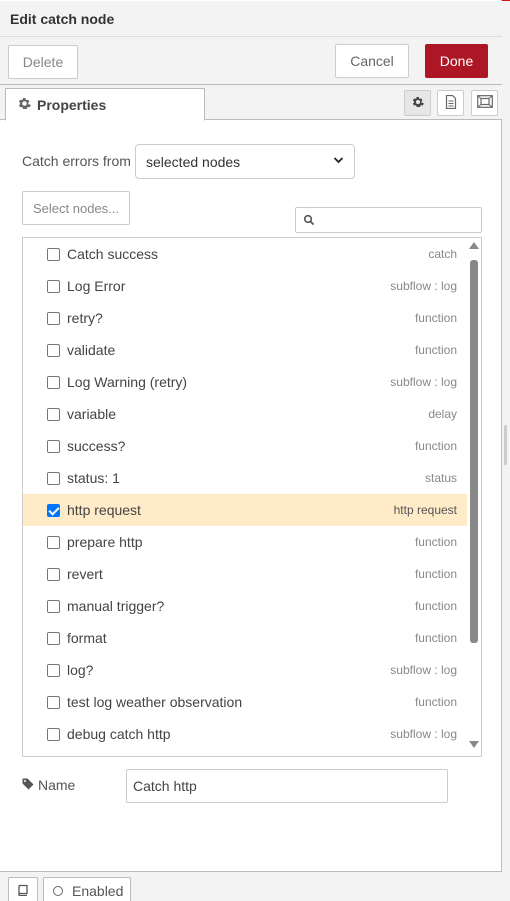  I want to click on resize-handle, so click(505, 445).